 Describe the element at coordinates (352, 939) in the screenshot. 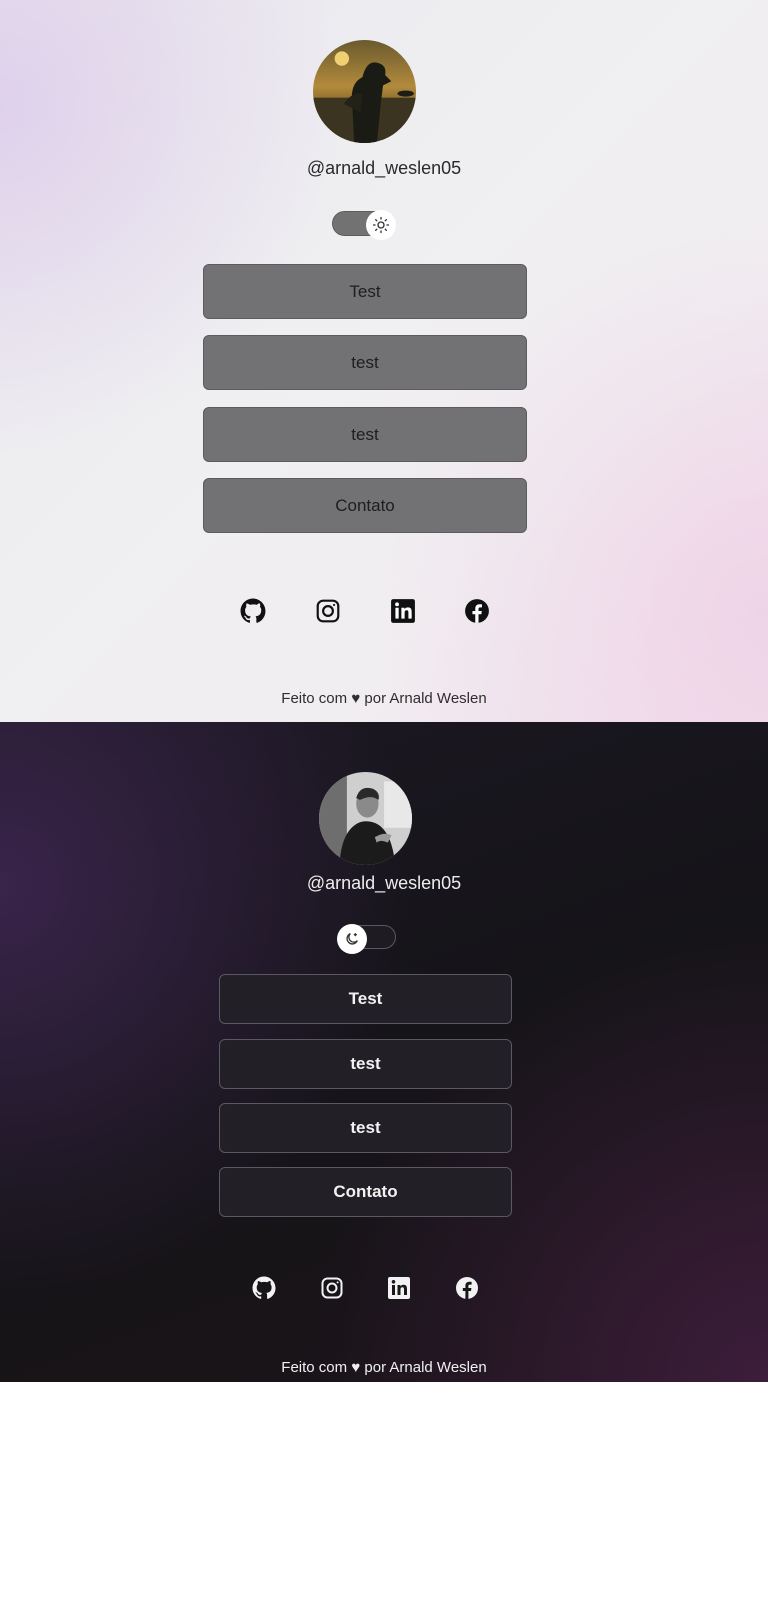

I see `moon-icon` at that location.